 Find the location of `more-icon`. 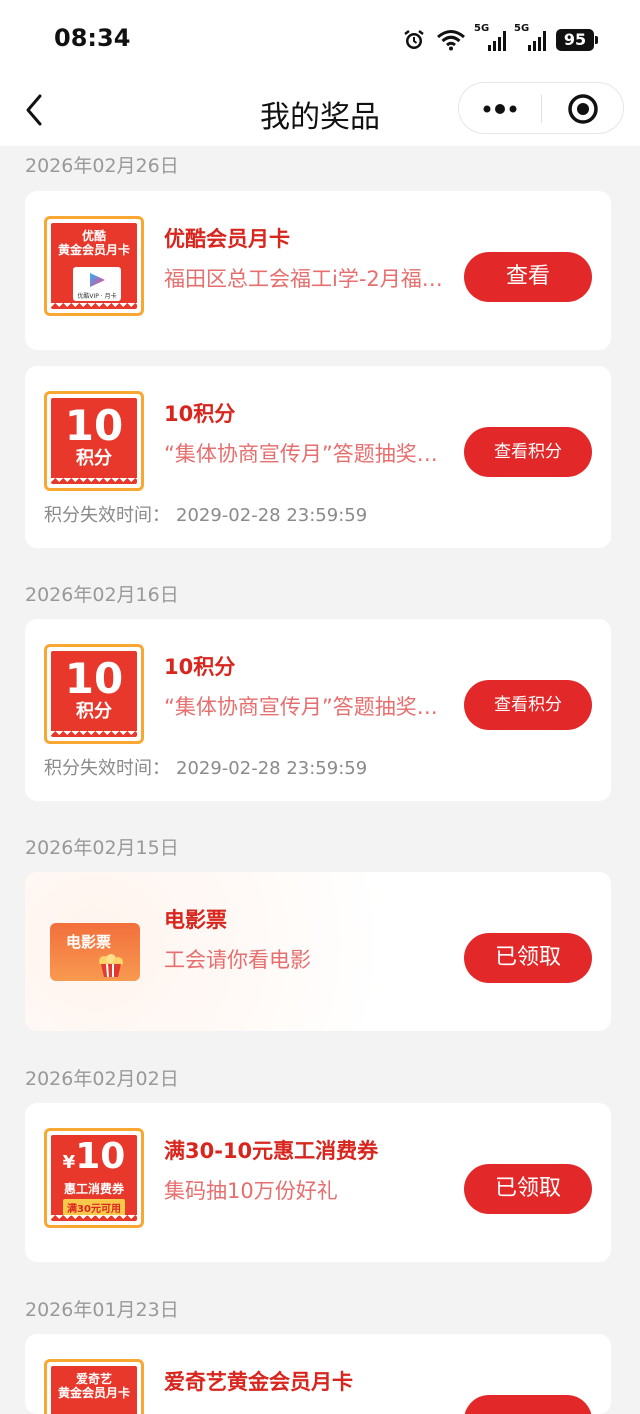

more-icon is located at coordinates (500, 109).